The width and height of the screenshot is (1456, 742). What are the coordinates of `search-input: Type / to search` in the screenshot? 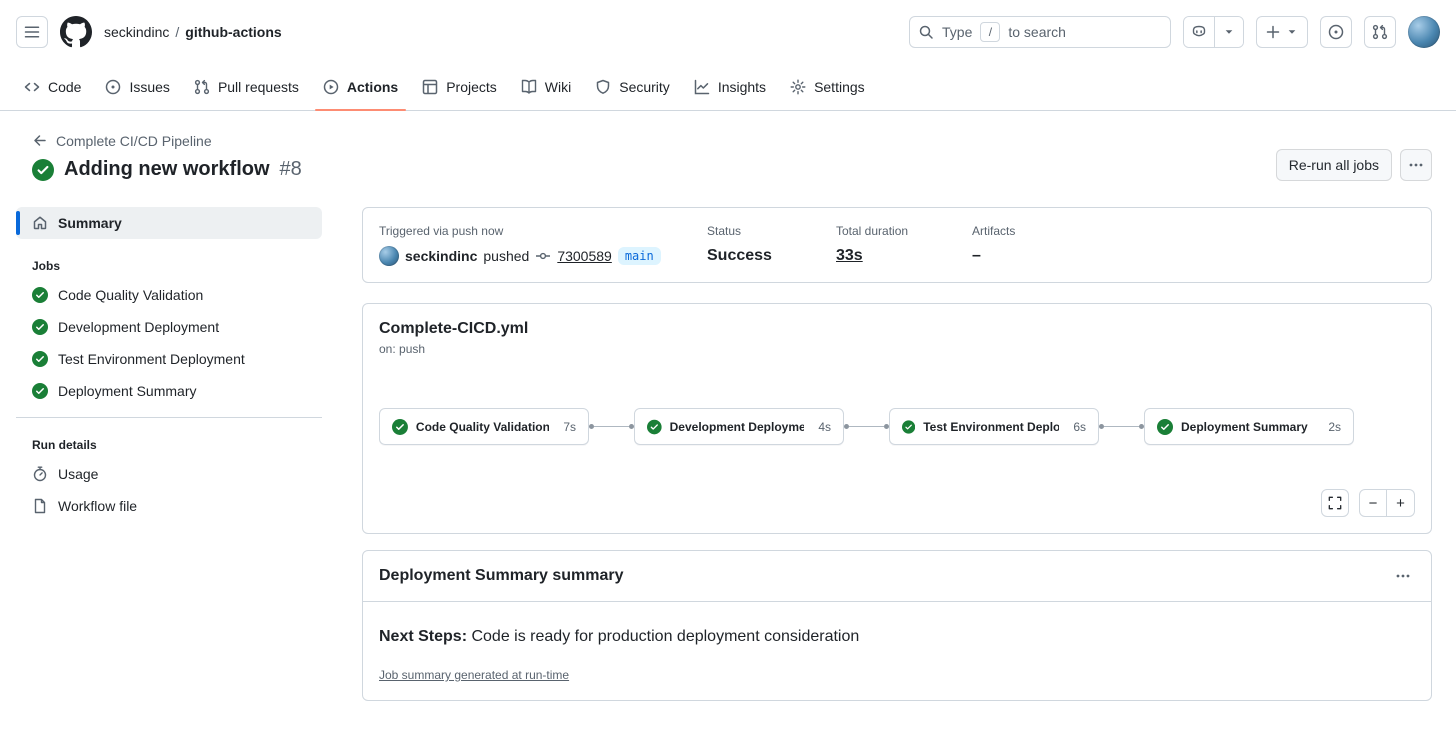 It's located at (1040, 32).